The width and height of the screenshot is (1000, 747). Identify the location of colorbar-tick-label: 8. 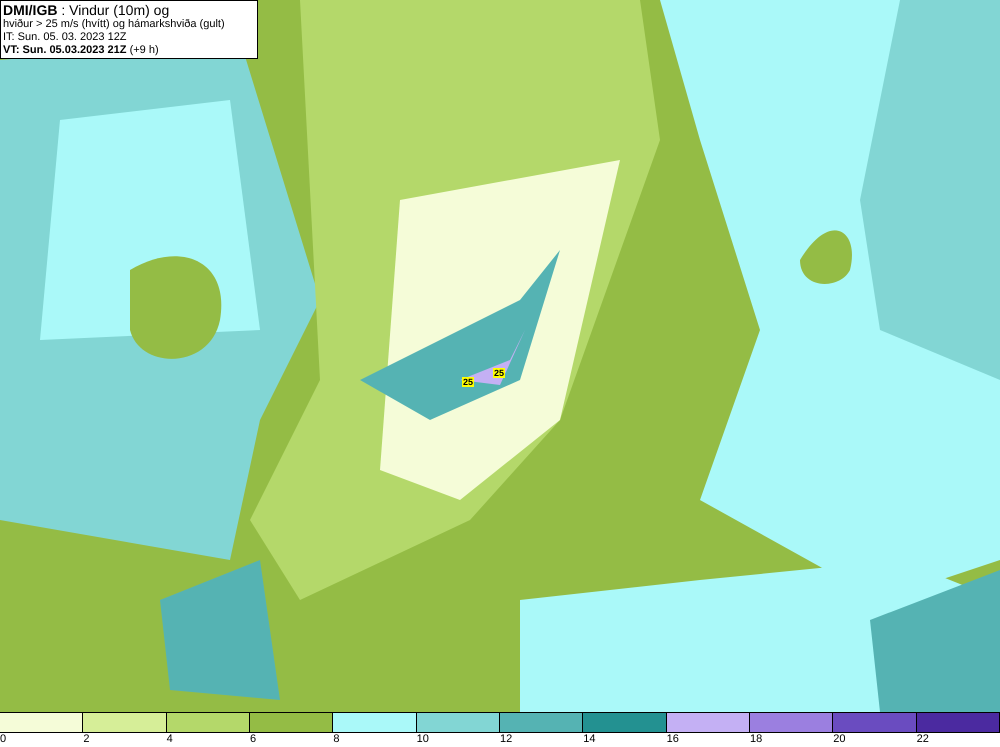
(336, 739).